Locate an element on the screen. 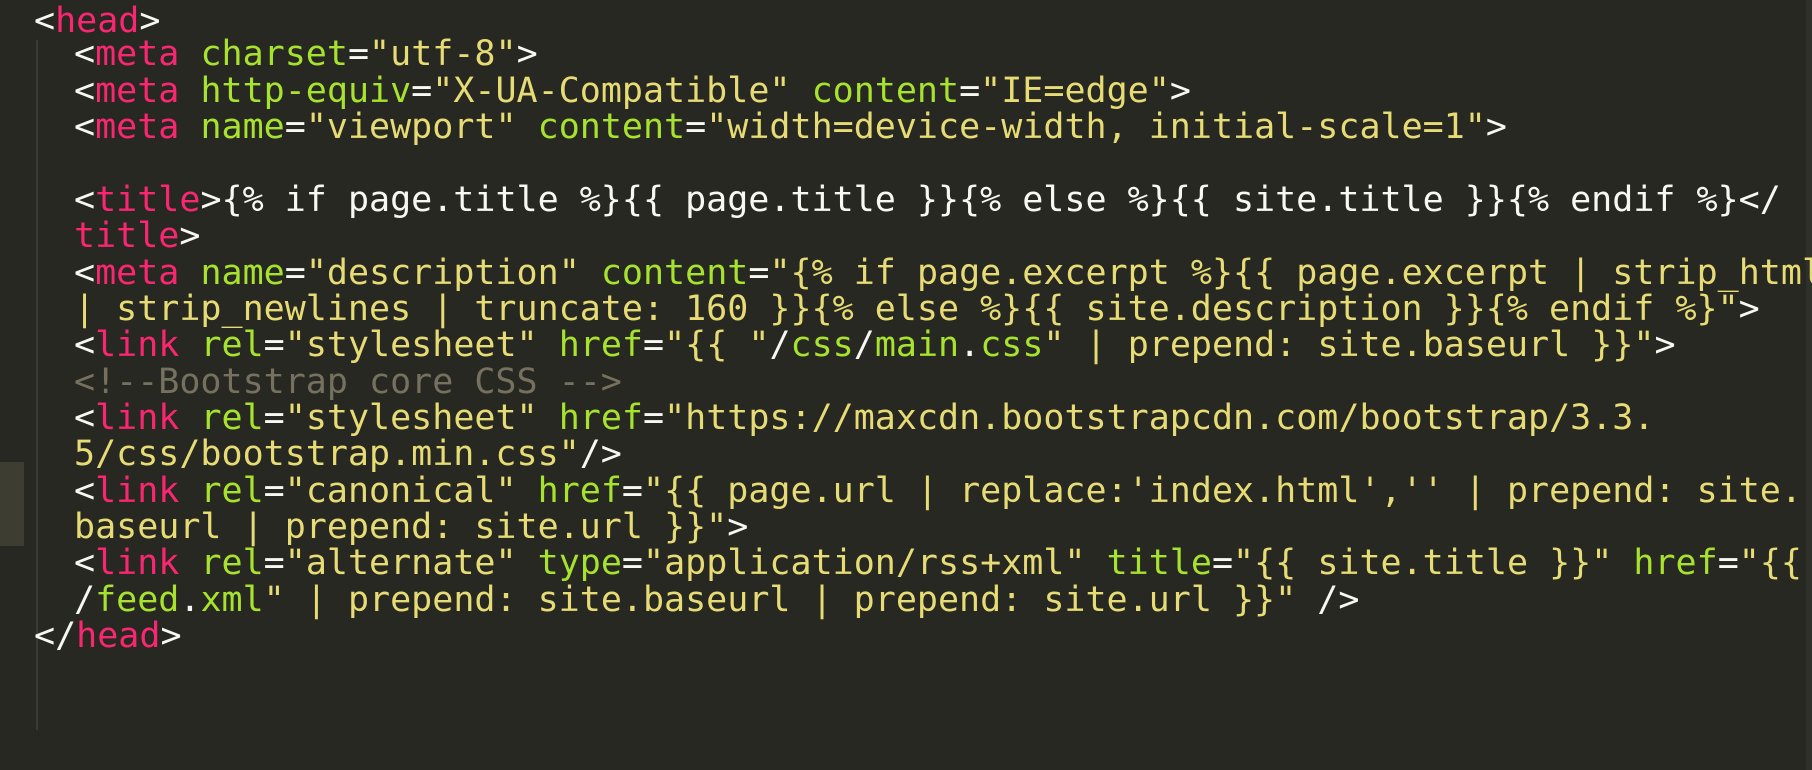 The height and width of the screenshot is (770, 1812). string-token: "utf-8" is located at coordinates (443, 54).